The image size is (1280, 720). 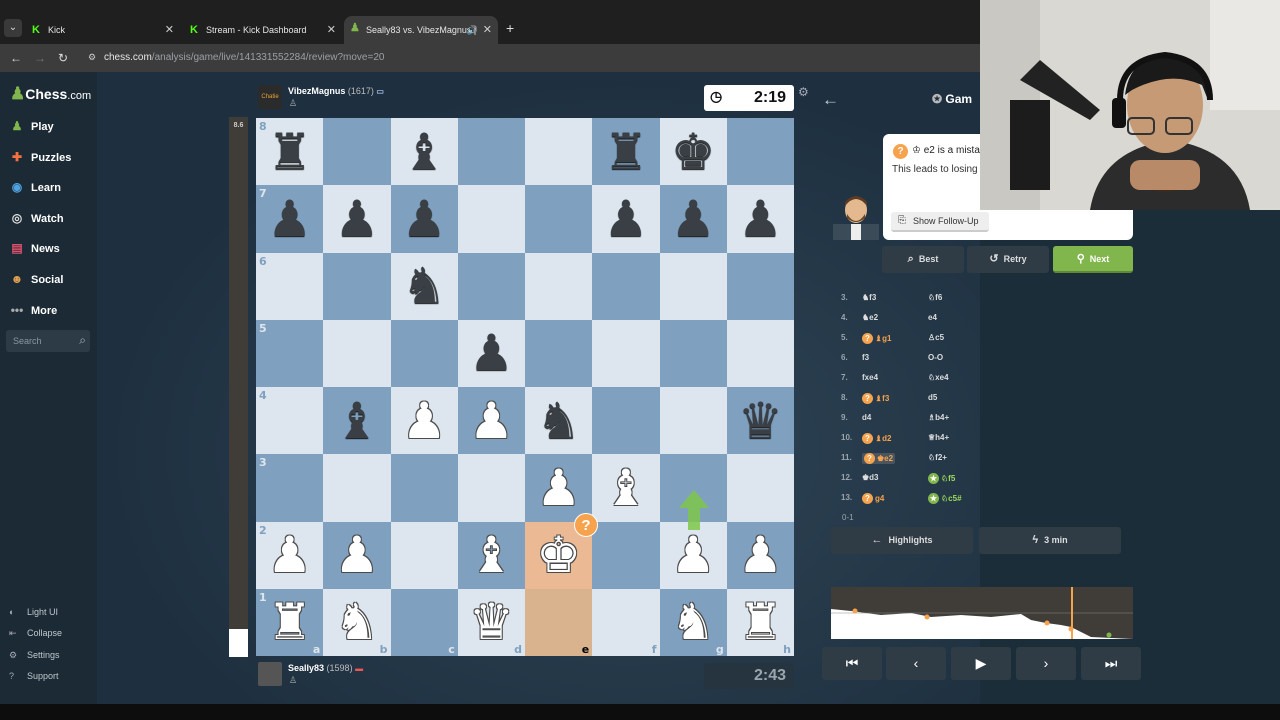 I want to click on black-move: ★ ♘f5, so click(x=941, y=478).